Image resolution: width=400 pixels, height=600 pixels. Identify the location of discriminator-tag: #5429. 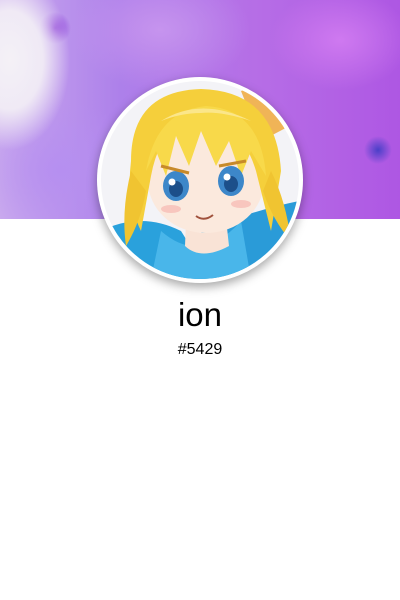
(200, 349).